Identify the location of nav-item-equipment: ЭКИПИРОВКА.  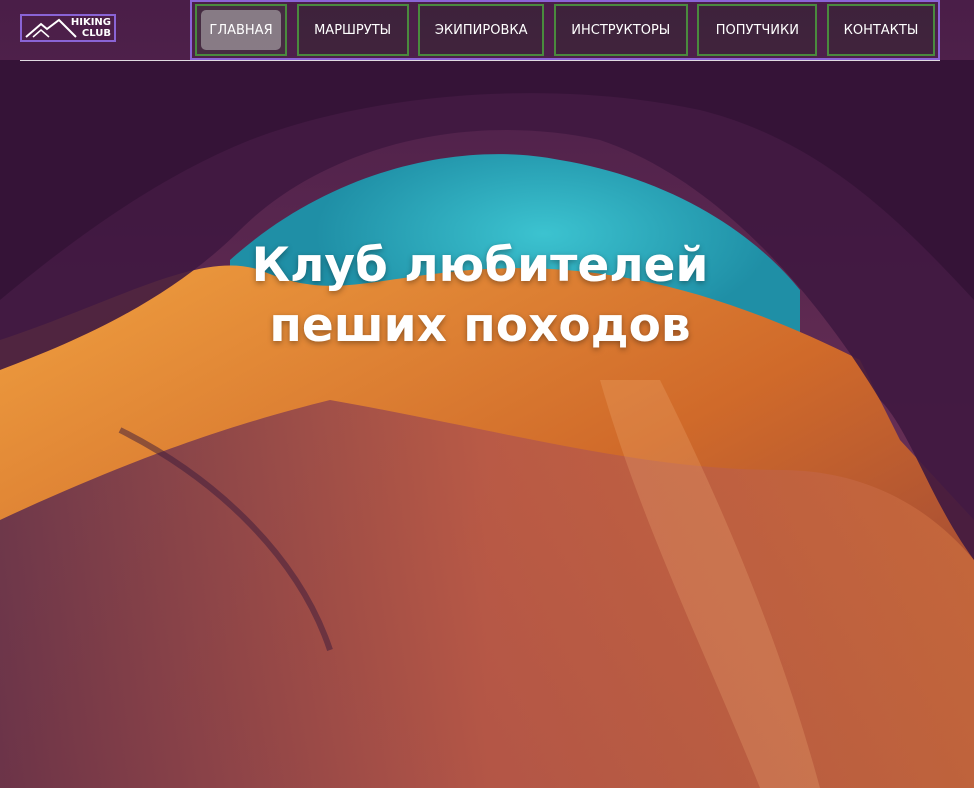
(481, 30).